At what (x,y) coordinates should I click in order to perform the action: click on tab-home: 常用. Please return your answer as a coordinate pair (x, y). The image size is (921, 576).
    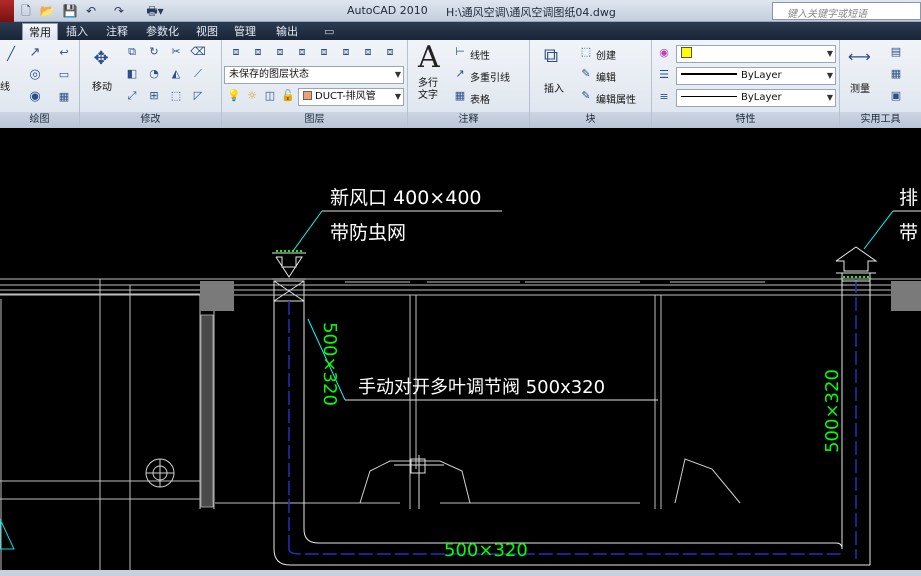
    Looking at the image, I should click on (40, 31).